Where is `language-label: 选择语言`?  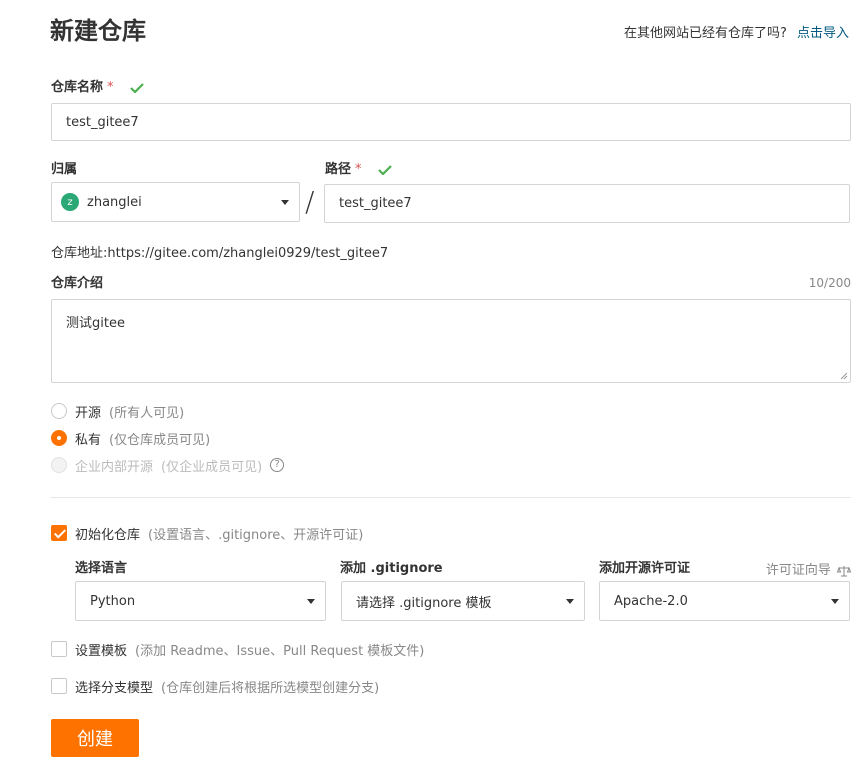
language-label: 选择语言 is located at coordinates (101, 568).